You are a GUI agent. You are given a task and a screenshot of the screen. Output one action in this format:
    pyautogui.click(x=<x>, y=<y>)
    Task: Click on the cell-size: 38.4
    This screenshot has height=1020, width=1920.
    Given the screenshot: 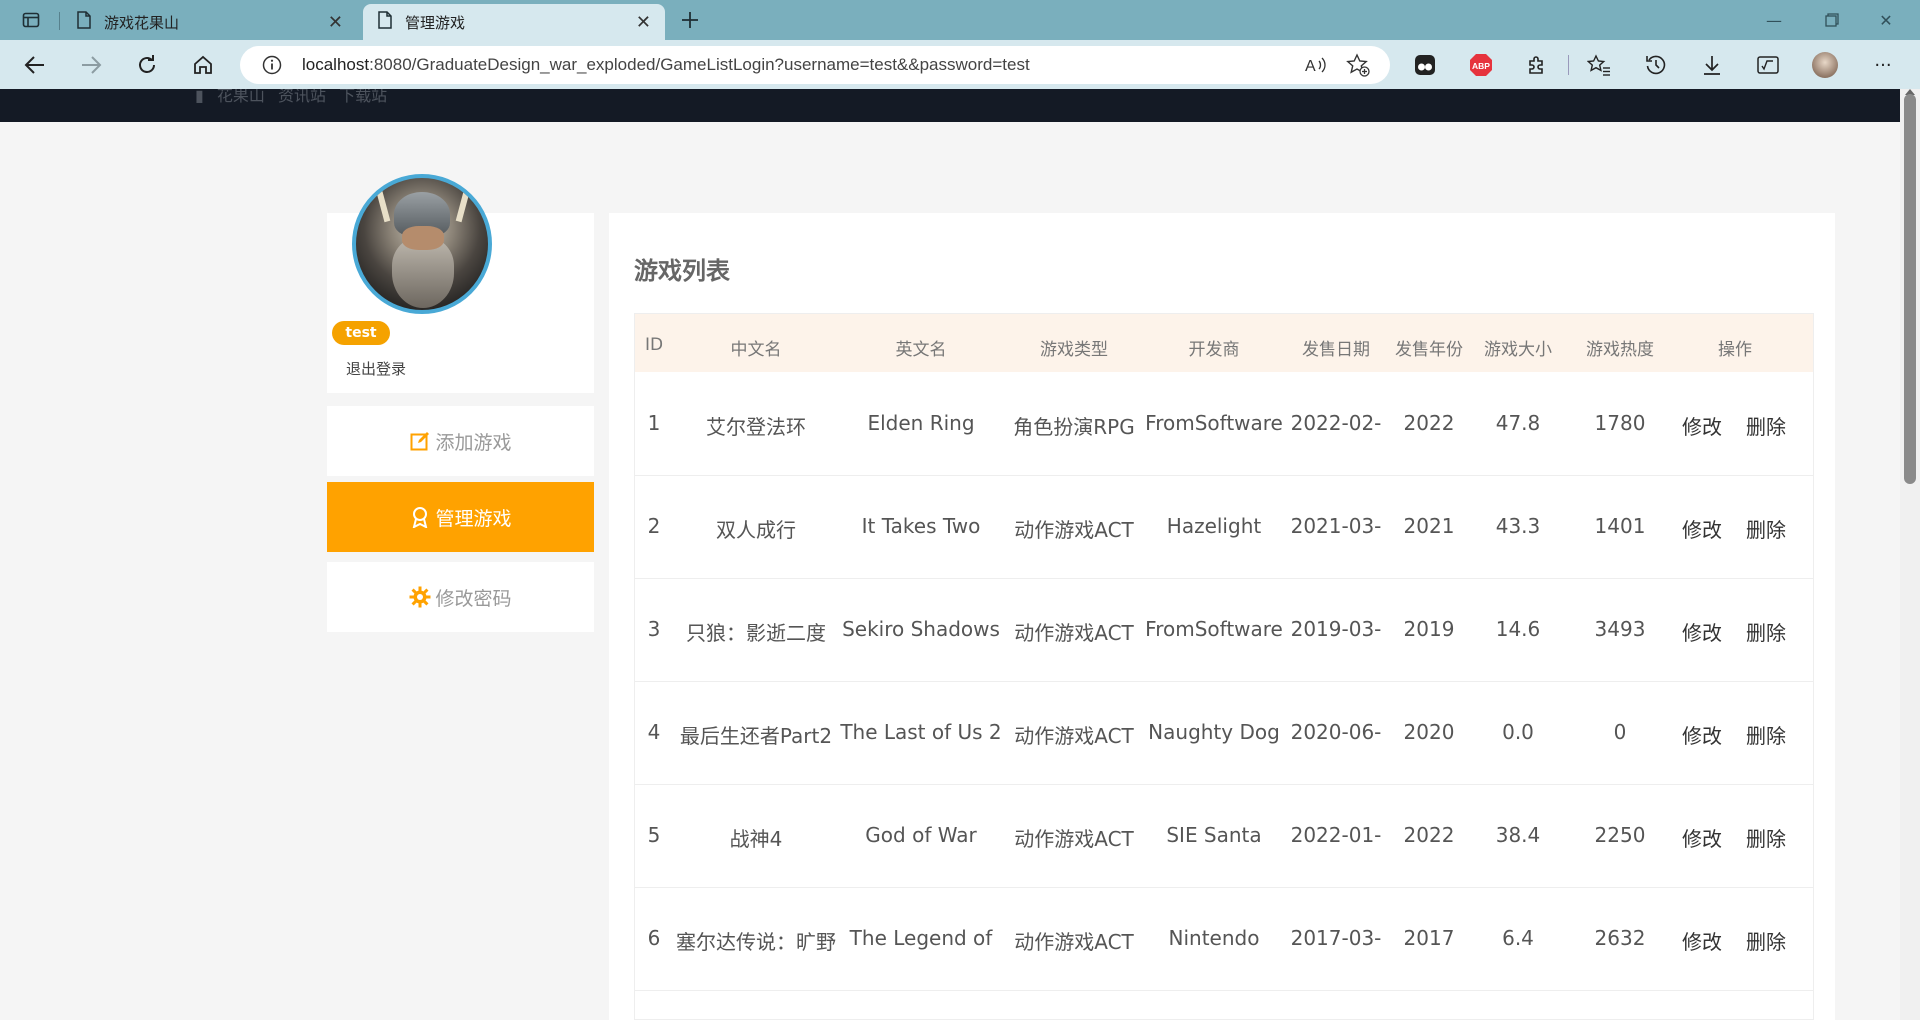 What is the action you would take?
    pyautogui.click(x=1518, y=835)
    